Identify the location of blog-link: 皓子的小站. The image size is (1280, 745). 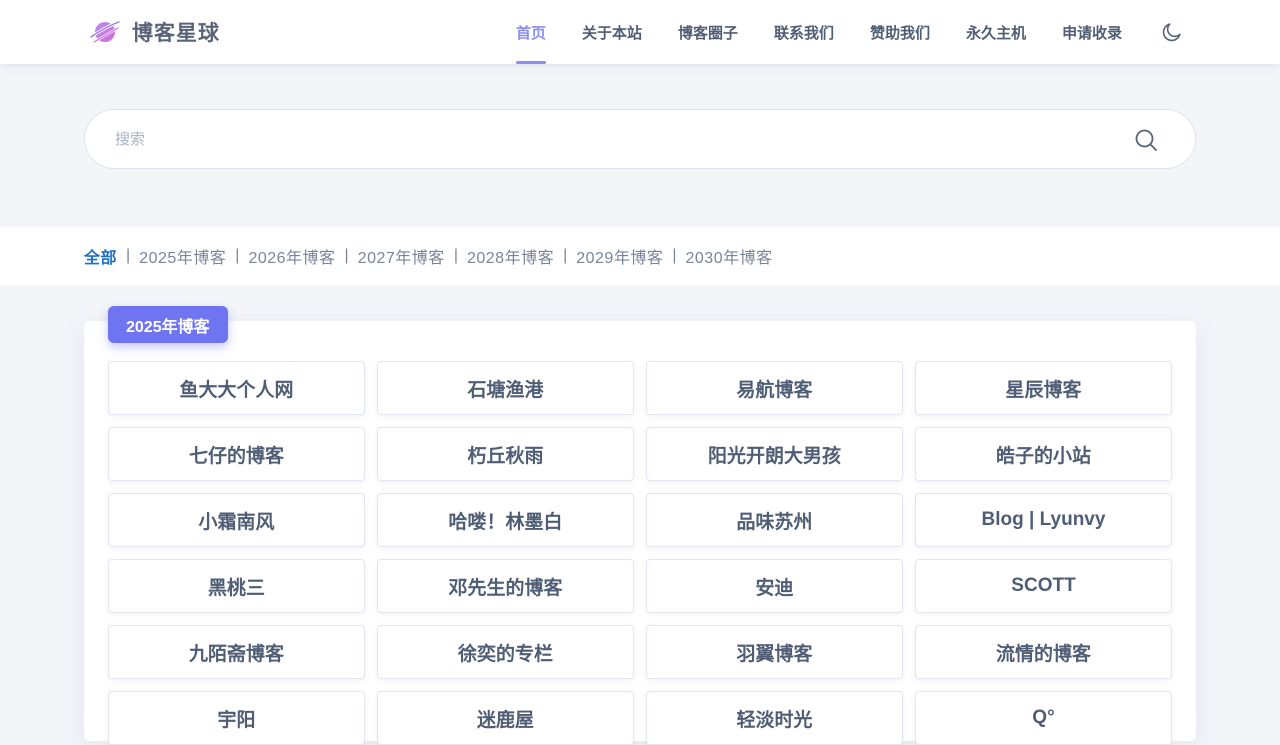
(1043, 454).